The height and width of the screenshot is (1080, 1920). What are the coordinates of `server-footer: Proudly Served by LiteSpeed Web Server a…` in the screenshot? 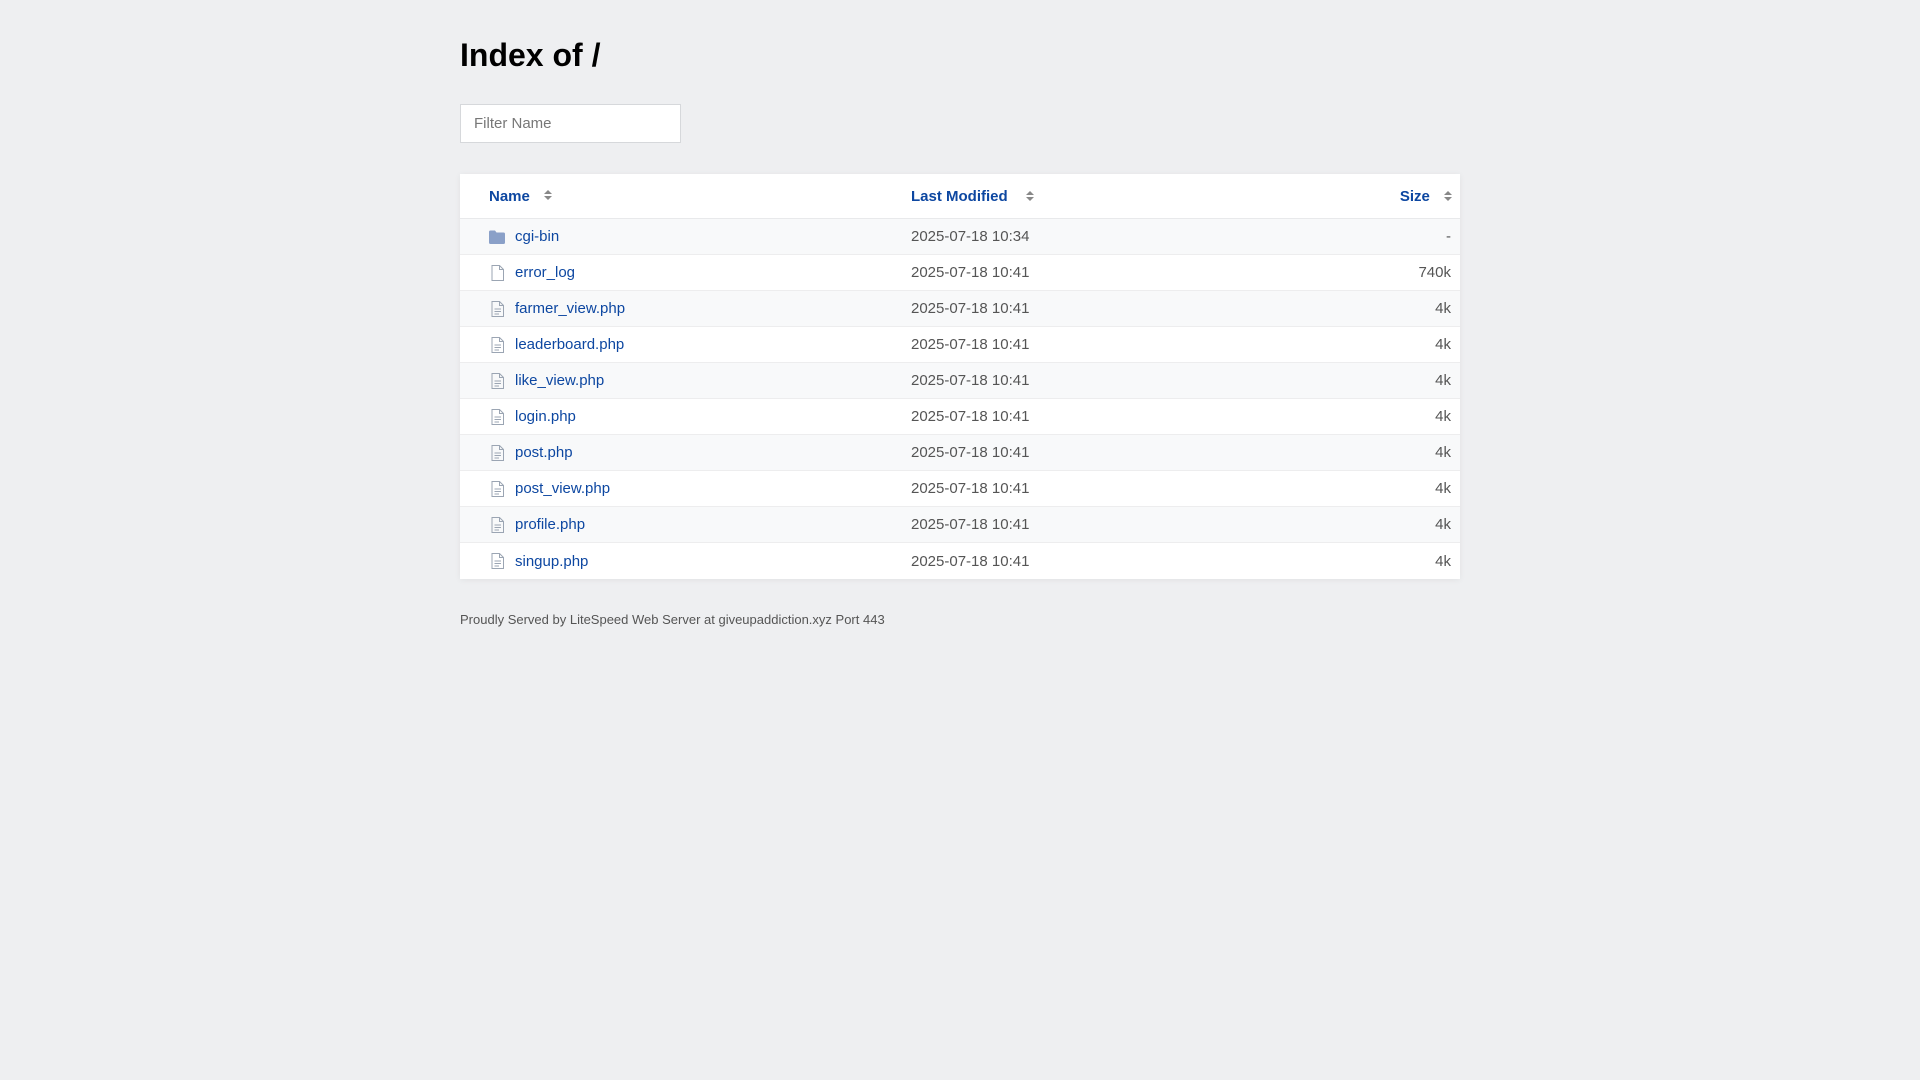 It's located at (672, 619).